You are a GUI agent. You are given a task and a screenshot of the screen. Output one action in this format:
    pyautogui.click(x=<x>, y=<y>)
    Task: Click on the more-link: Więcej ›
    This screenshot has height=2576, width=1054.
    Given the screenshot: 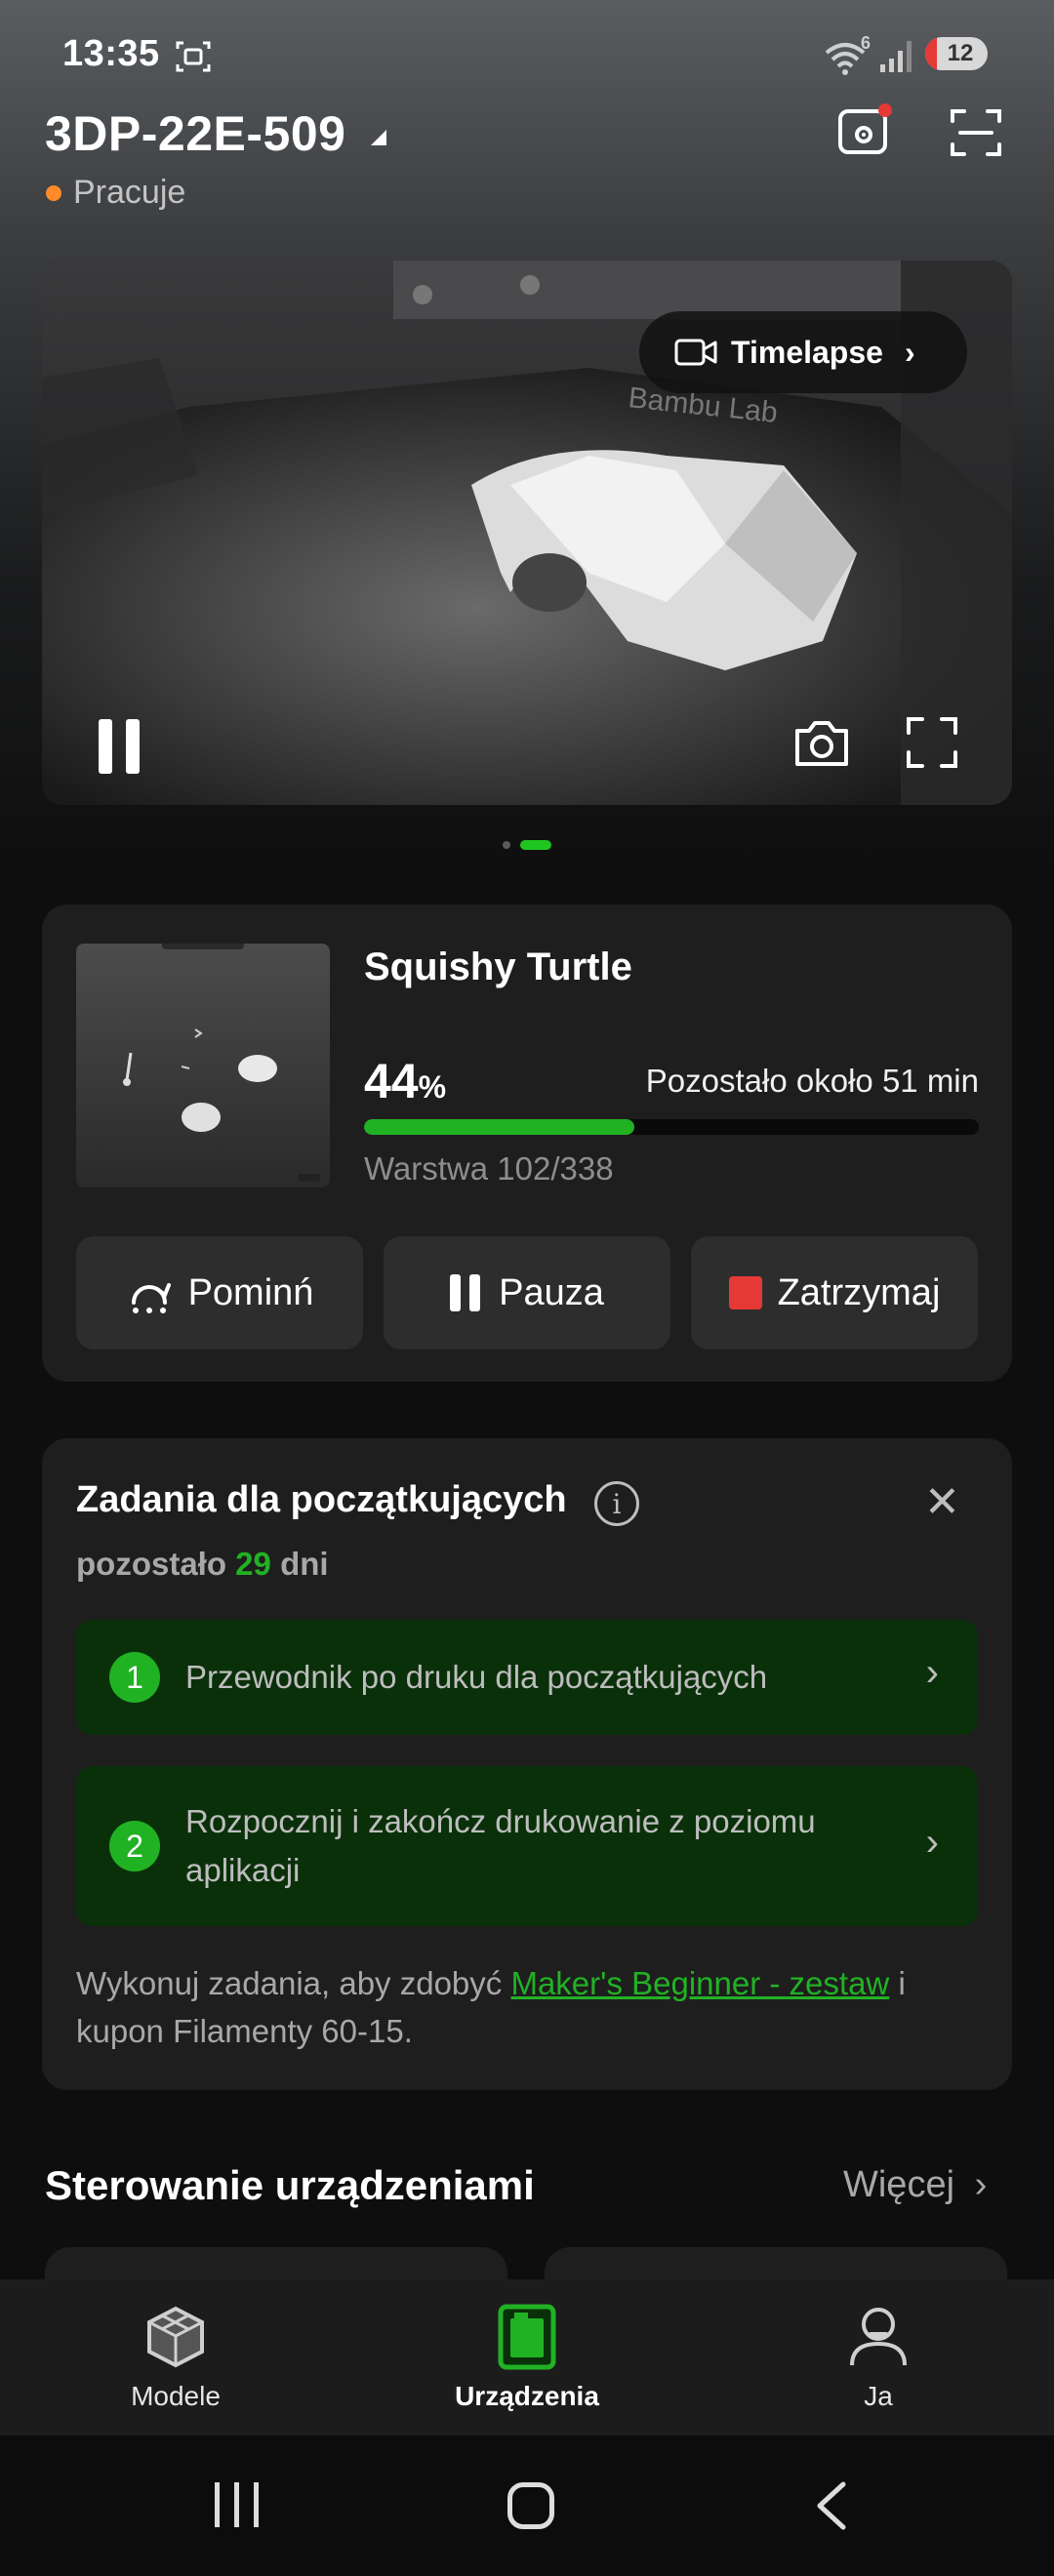 What is the action you would take?
    pyautogui.click(x=915, y=2185)
    